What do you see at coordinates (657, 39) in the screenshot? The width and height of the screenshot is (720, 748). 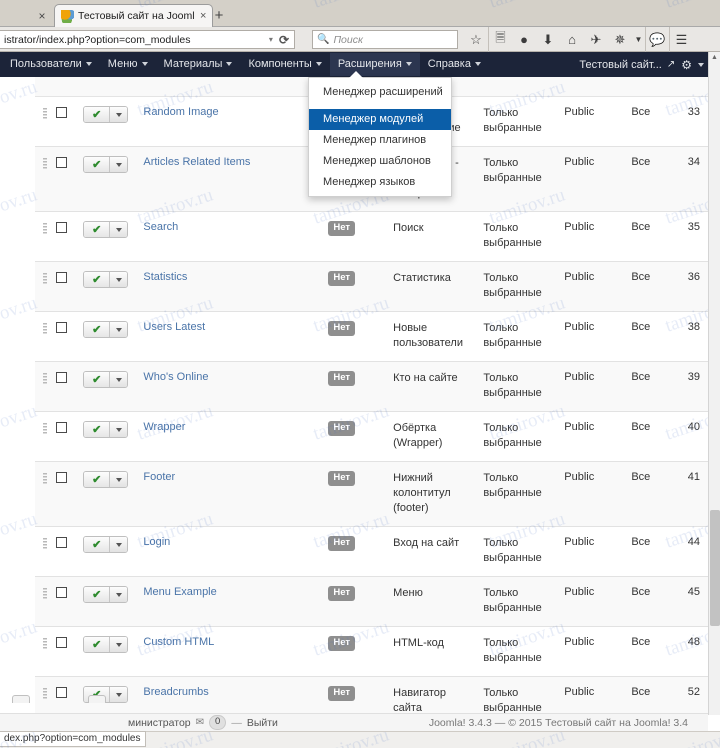 I see `chat-feedback-icon: 💬` at bounding box center [657, 39].